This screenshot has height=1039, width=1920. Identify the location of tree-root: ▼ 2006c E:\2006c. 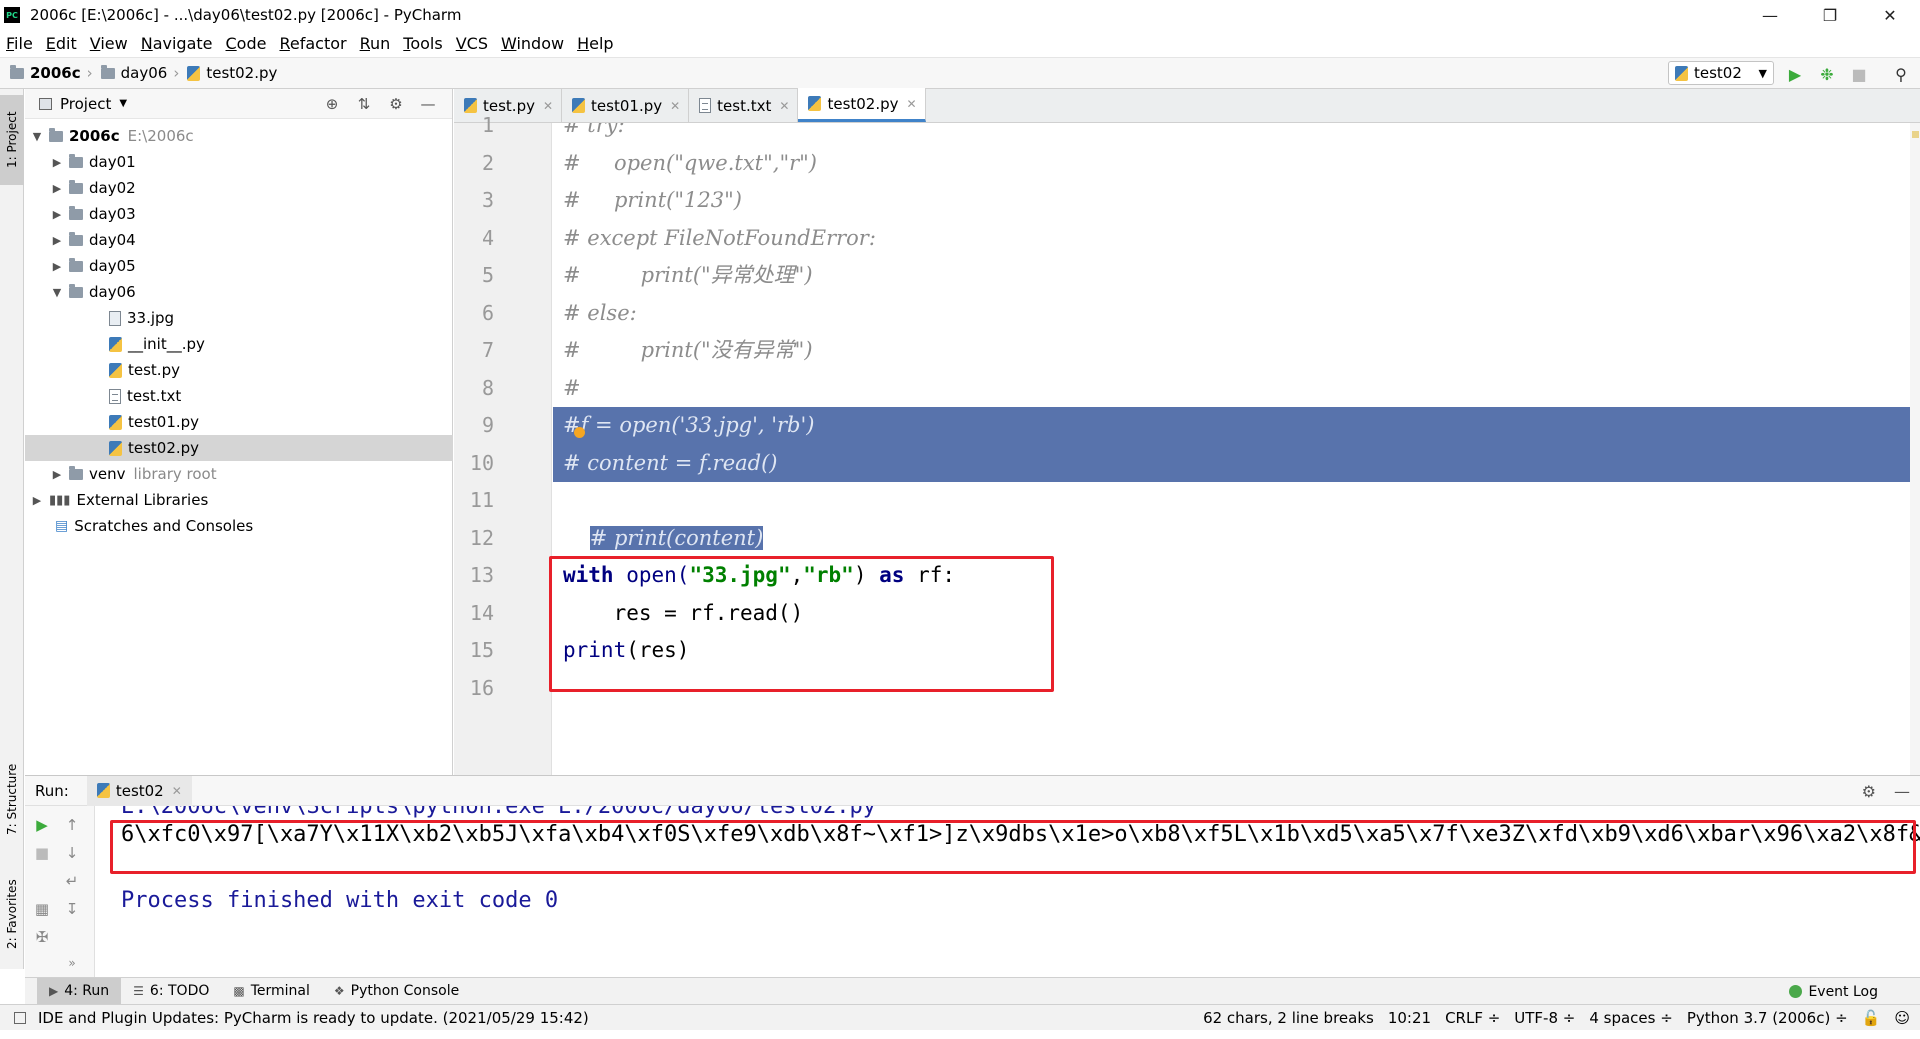
(239, 136).